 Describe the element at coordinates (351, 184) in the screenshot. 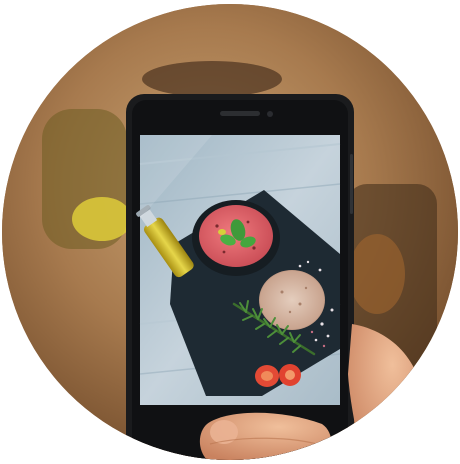

I see `phone-side-button` at that location.